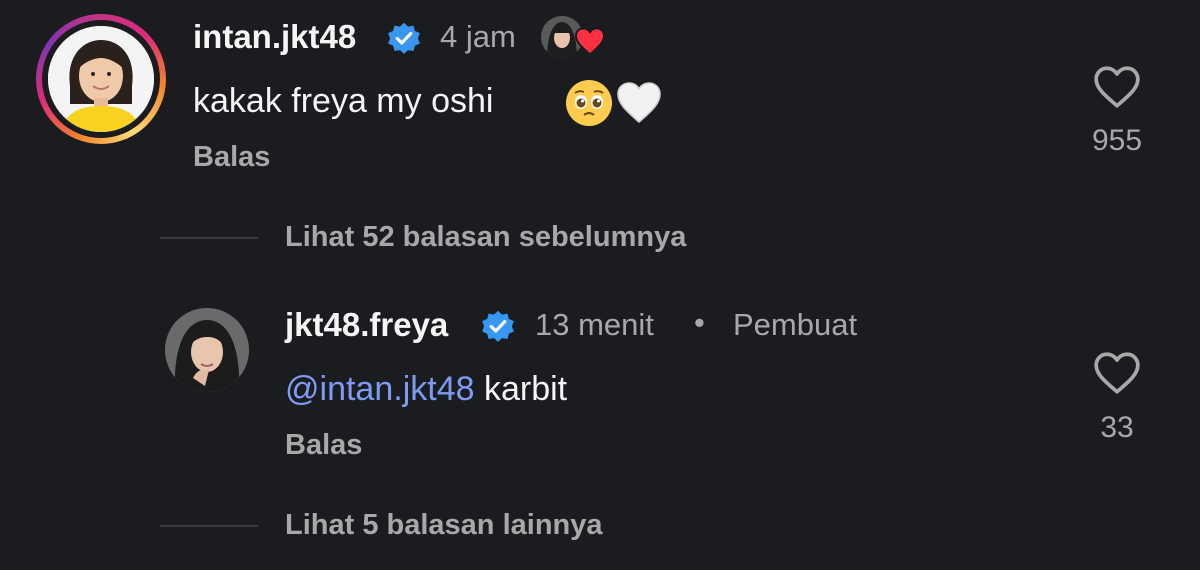 The height and width of the screenshot is (570, 1200). Describe the element at coordinates (590, 41) in the screenshot. I see `creator-liked-heart-icon` at that location.